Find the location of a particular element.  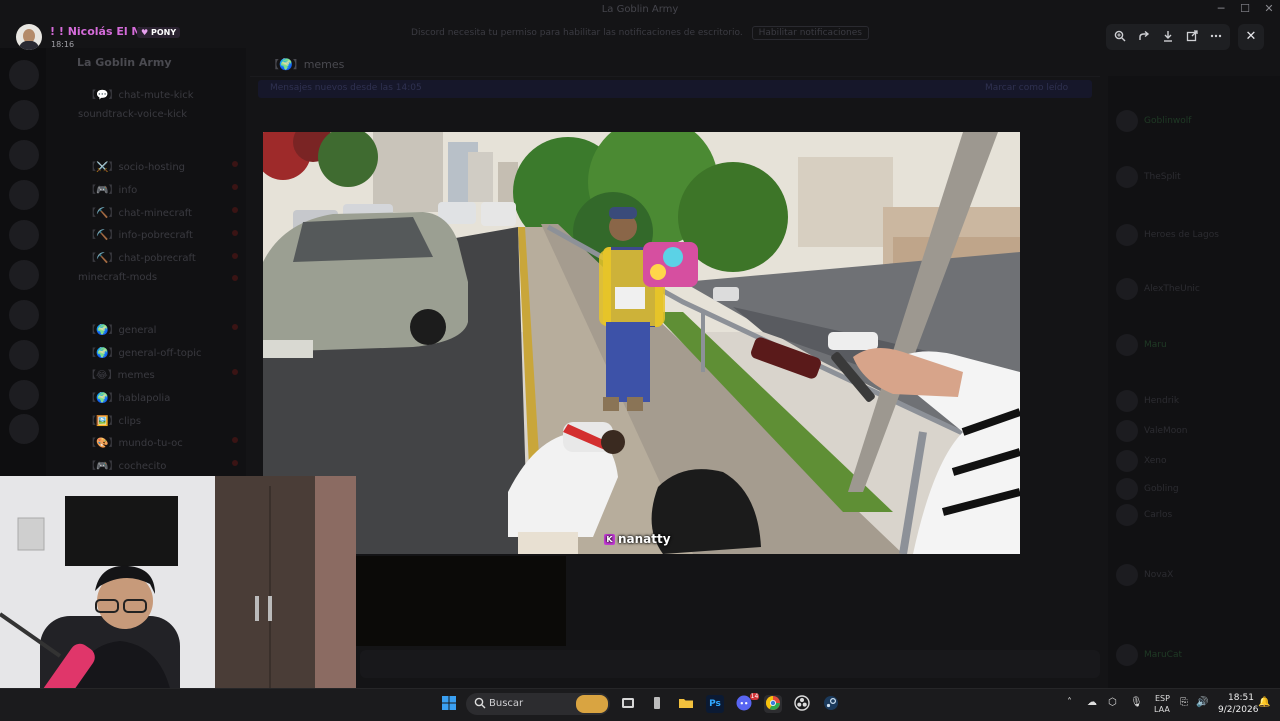

avatar is located at coordinates (29, 37).